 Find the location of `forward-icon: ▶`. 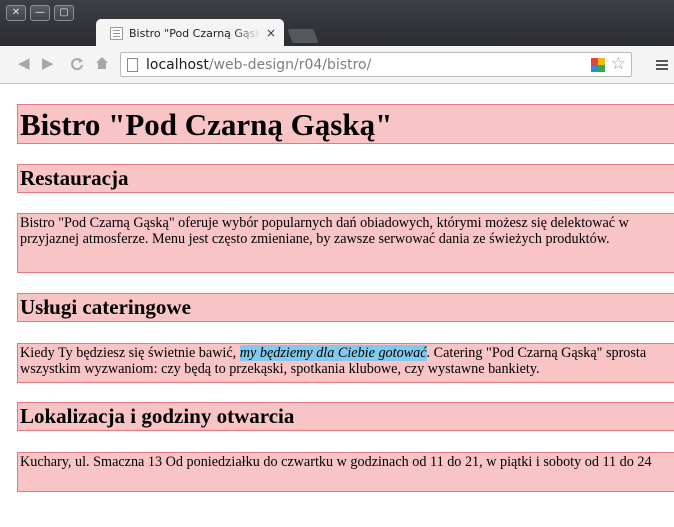

forward-icon: ▶ is located at coordinates (48, 63).